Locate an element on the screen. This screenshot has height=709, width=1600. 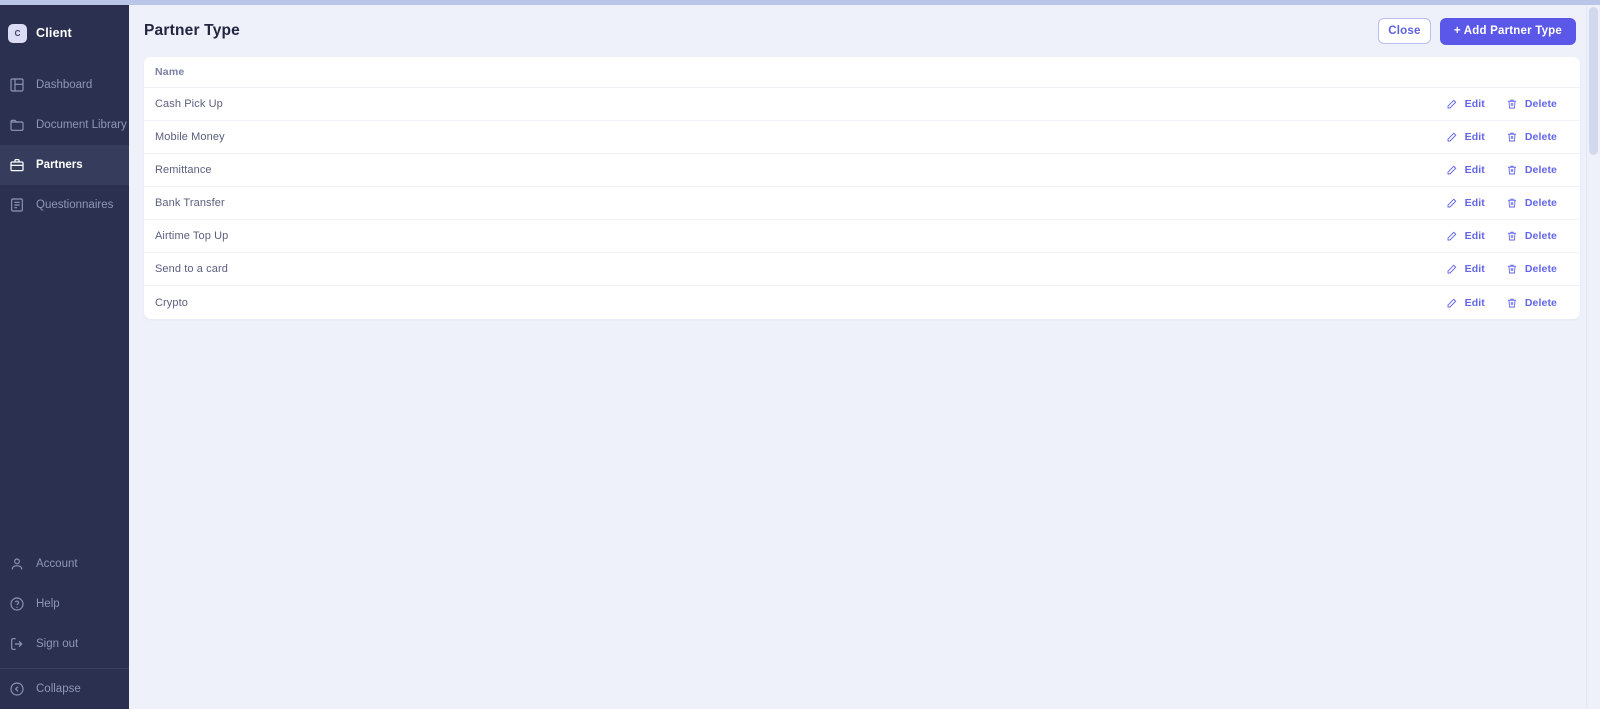
sidebar-item-label: Partners is located at coordinates (59, 165).